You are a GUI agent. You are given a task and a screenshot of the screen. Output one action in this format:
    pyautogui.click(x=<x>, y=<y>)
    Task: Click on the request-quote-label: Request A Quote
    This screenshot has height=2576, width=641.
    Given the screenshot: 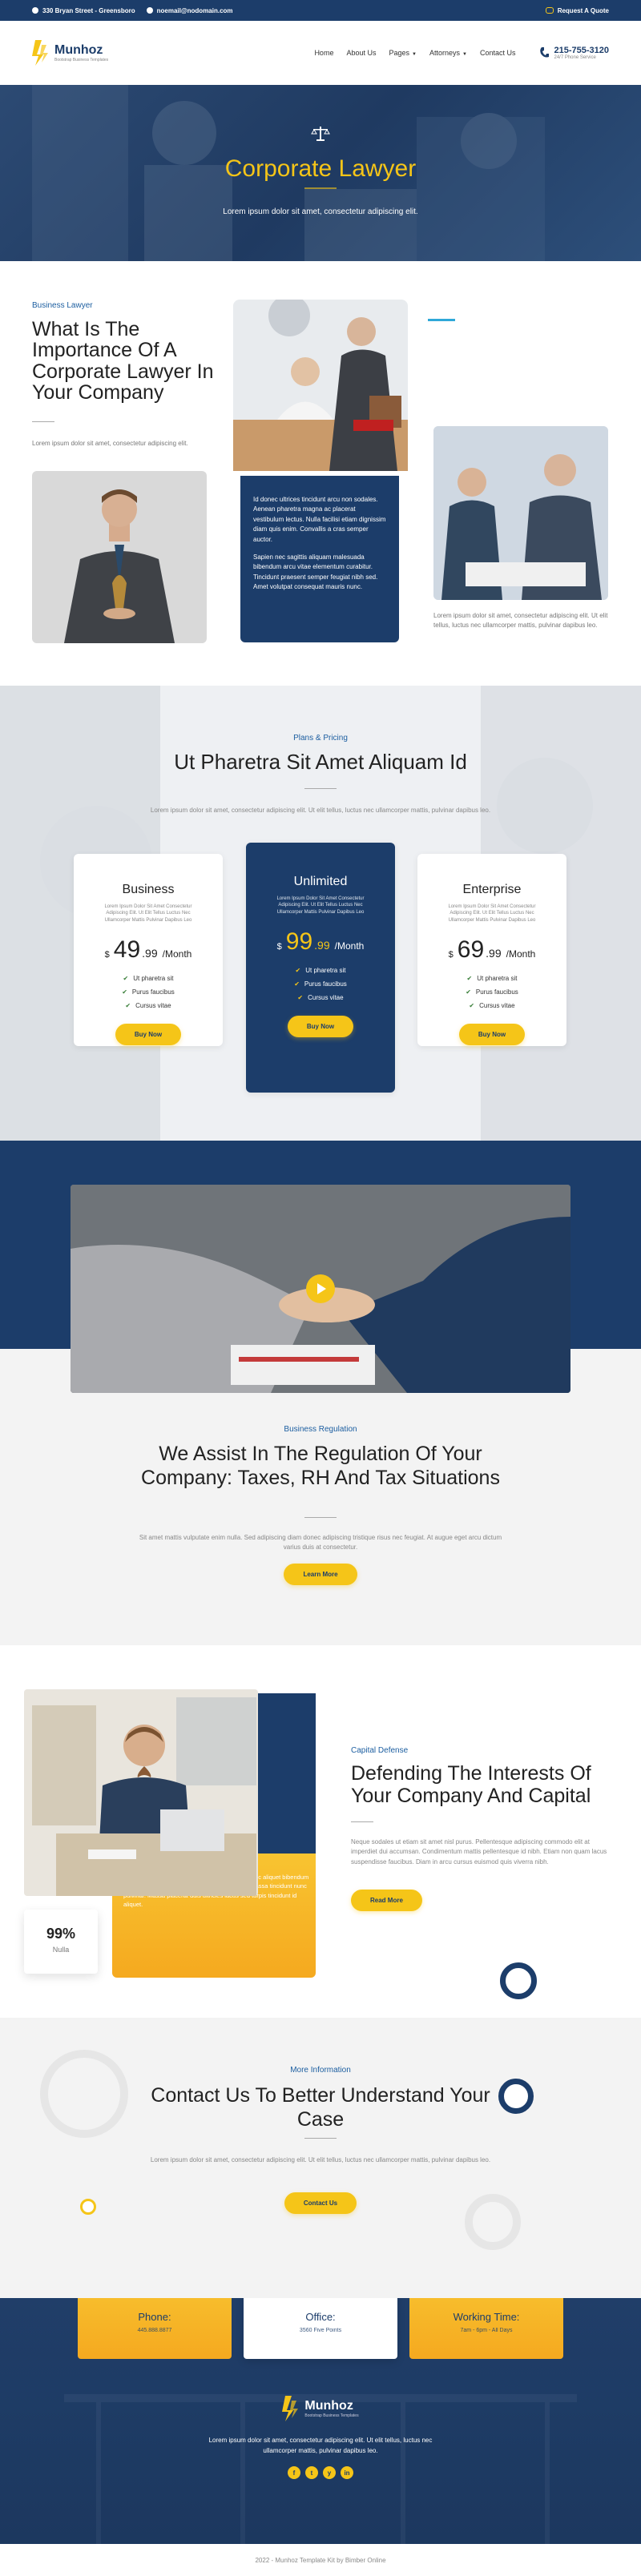 What is the action you would take?
    pyautogui.click(x=584, y=11)
    